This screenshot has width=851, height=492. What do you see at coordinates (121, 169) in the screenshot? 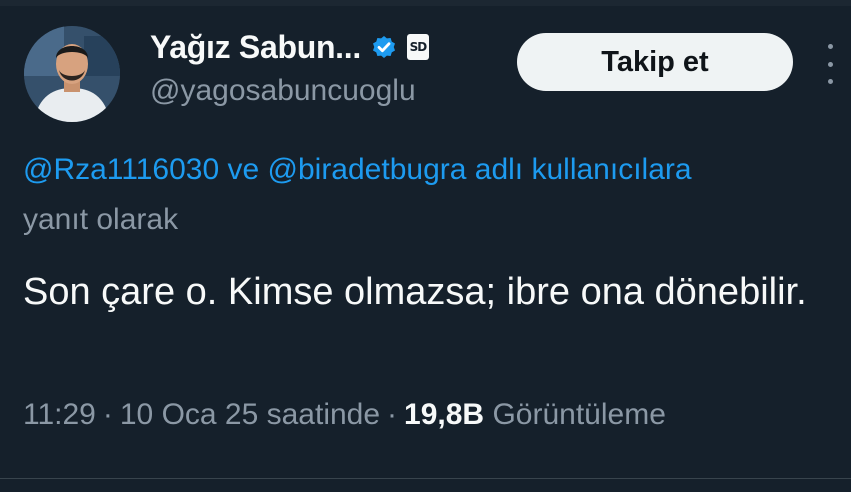
I see `reply-mention-link: @Rza1116030` at bounding box center [121, 169].